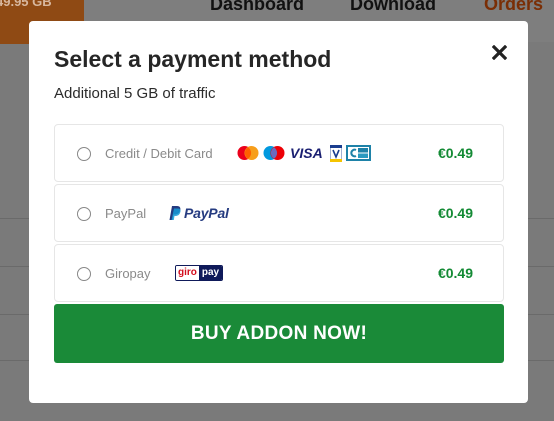  What do you see at coordinates (159, 153) in the screenshot?
I see `payment-option-label: Credit / Debit Card` at bounding box center [159, 153].